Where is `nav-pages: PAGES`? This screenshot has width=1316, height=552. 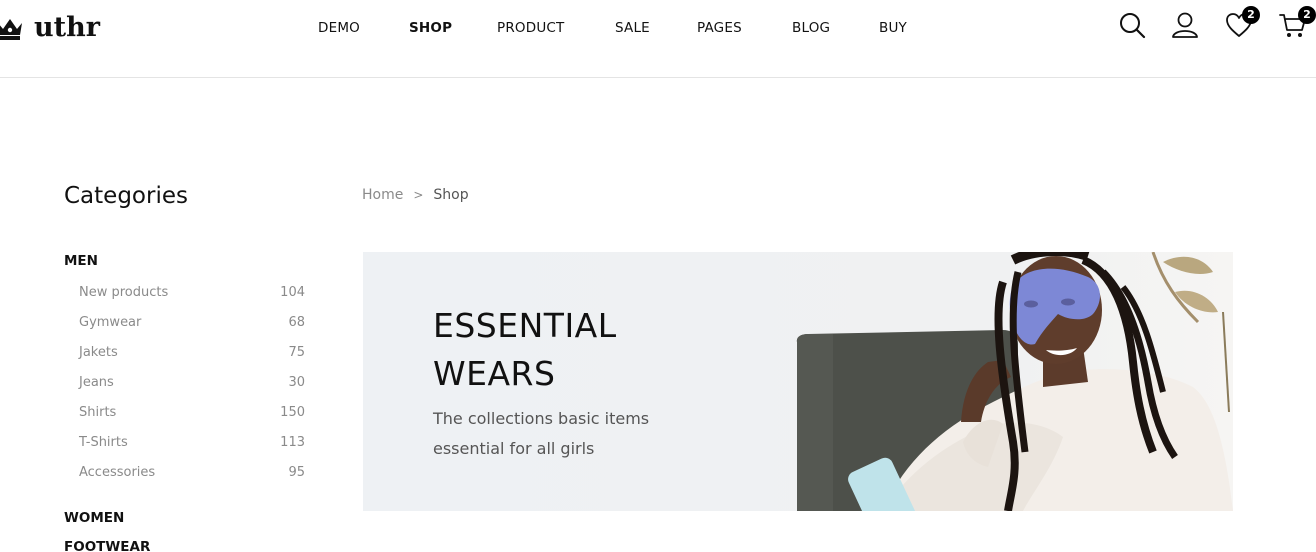 nav-pages: PAGES is located at coordinates (719, 28).